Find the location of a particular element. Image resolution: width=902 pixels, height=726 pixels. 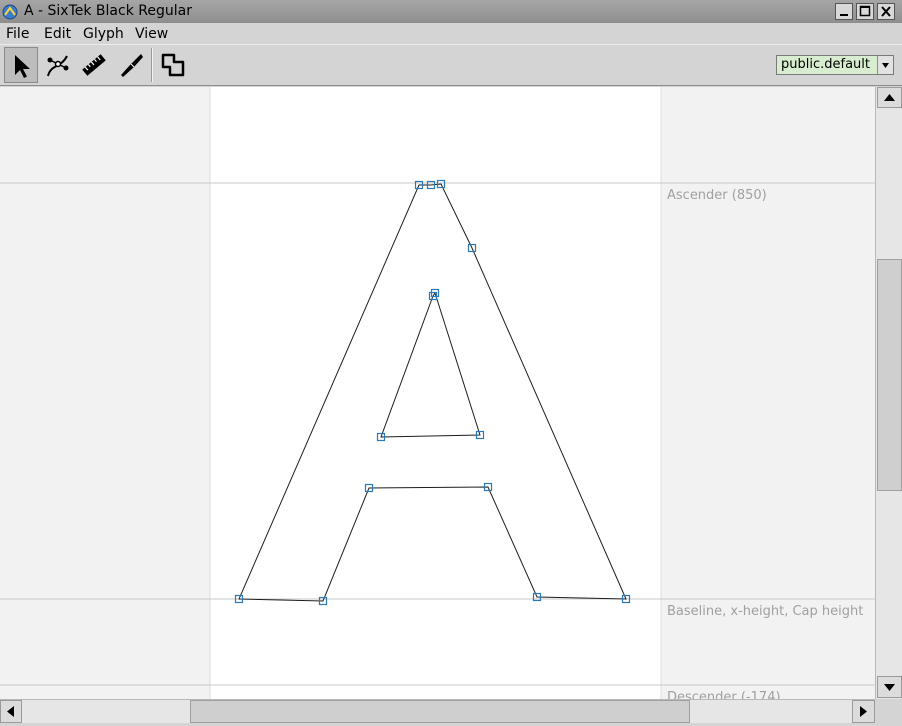

arrow-up-icon is located at coordinates (889, 97).